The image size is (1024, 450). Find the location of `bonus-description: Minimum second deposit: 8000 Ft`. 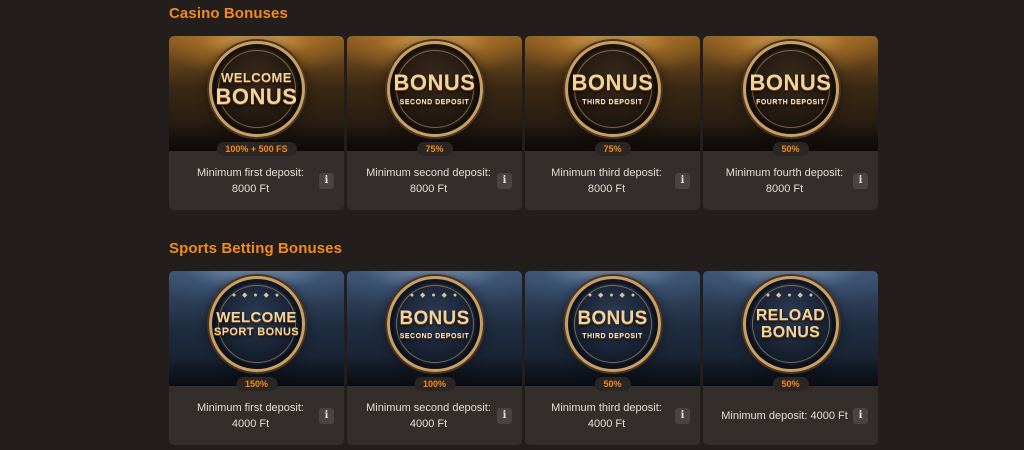

bonus-description: Minimum second deposit: 8000 Ft is located at coordinates (428, 180).